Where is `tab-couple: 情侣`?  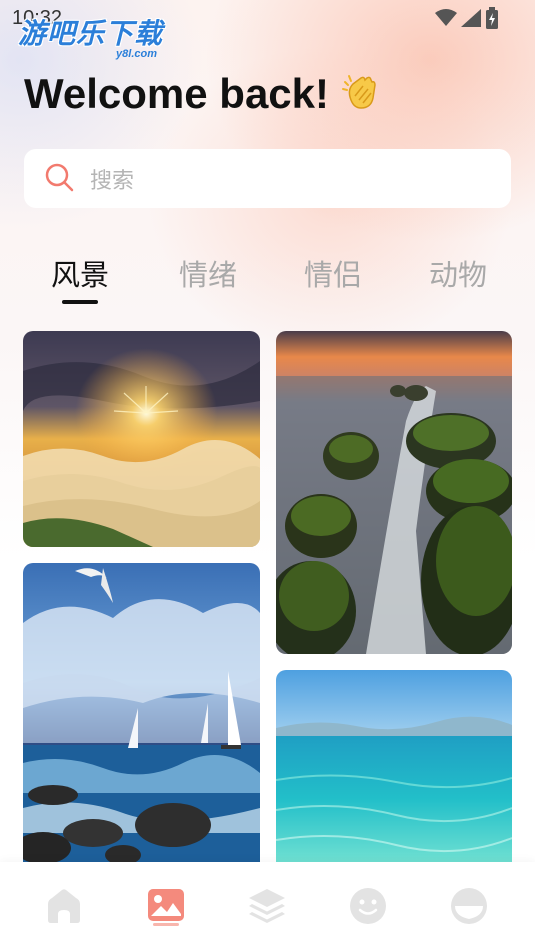
tab-couple: 情侣 is located at coordinates (333, 273).